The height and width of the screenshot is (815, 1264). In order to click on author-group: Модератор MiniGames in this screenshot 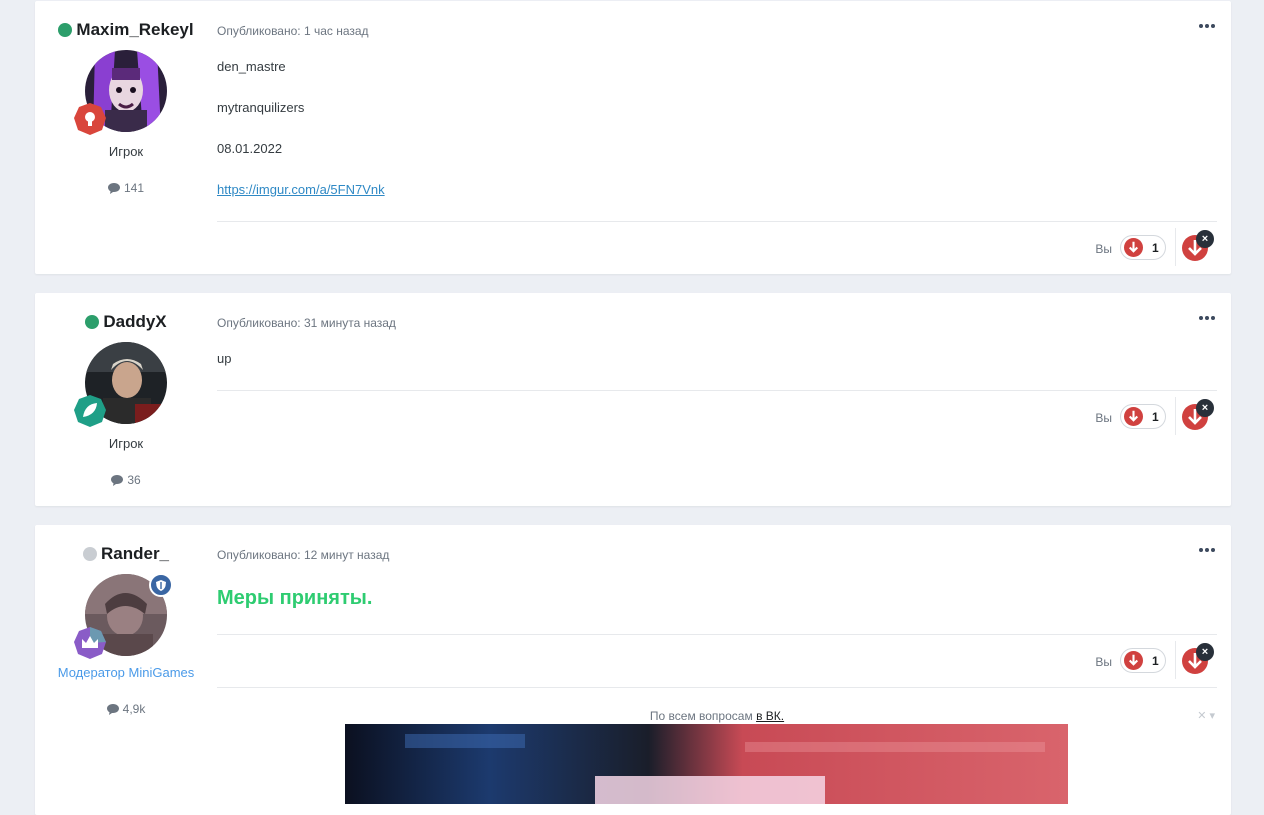, I will do `click(126, 672)`.